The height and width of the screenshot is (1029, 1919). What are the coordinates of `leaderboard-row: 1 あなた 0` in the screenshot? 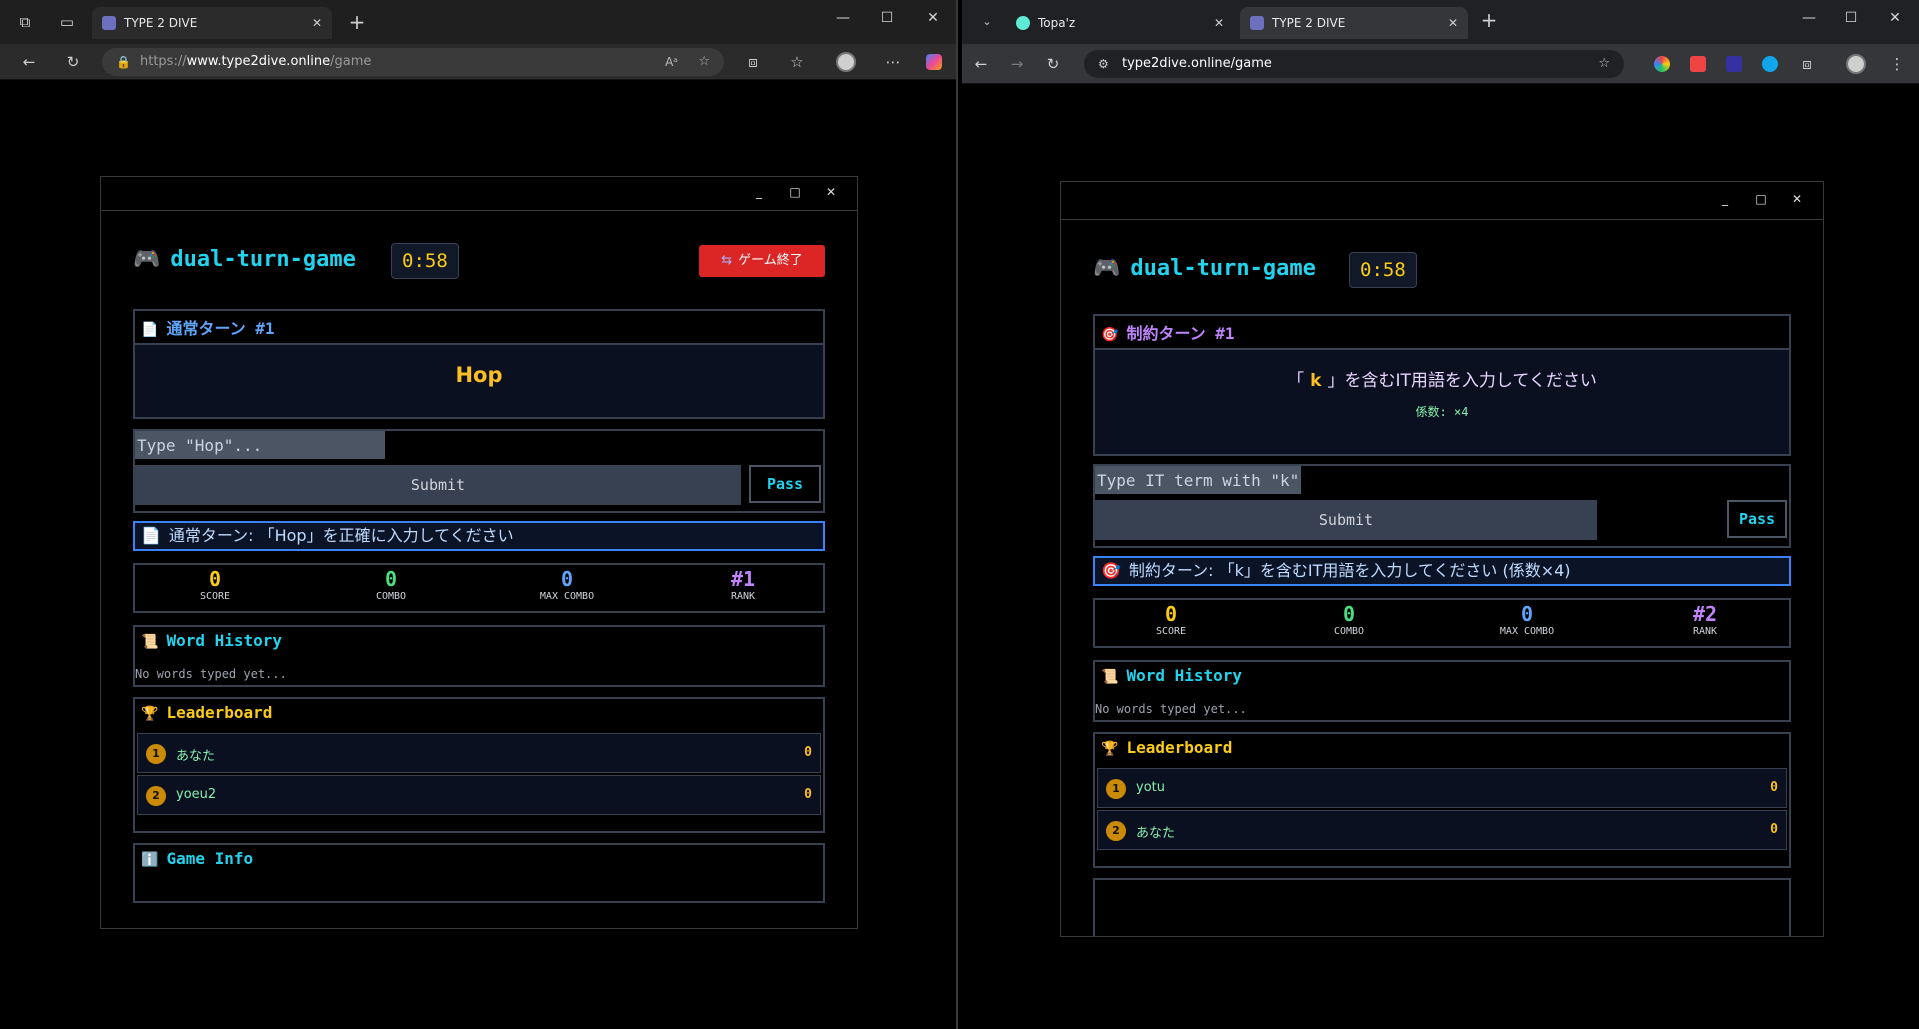 It's located at (479, 753).